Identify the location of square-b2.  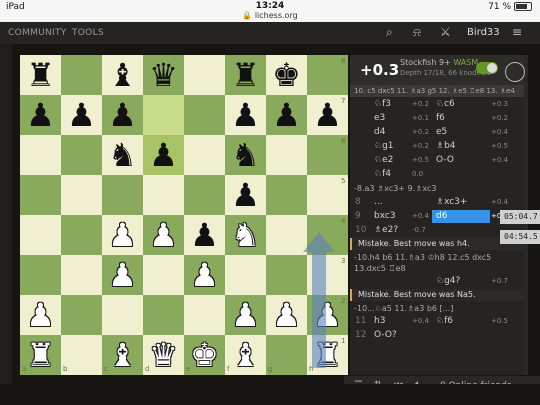
(81, 315).